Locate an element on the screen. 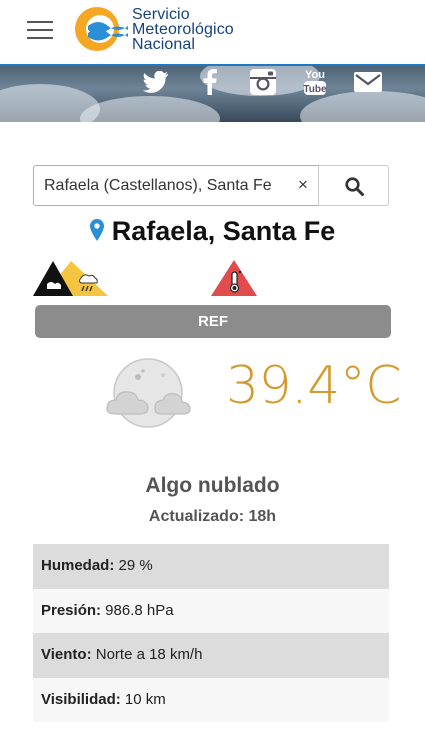 The image size is (425, 750). logo-line-3: Nacional is located at coordinates (164, 44).